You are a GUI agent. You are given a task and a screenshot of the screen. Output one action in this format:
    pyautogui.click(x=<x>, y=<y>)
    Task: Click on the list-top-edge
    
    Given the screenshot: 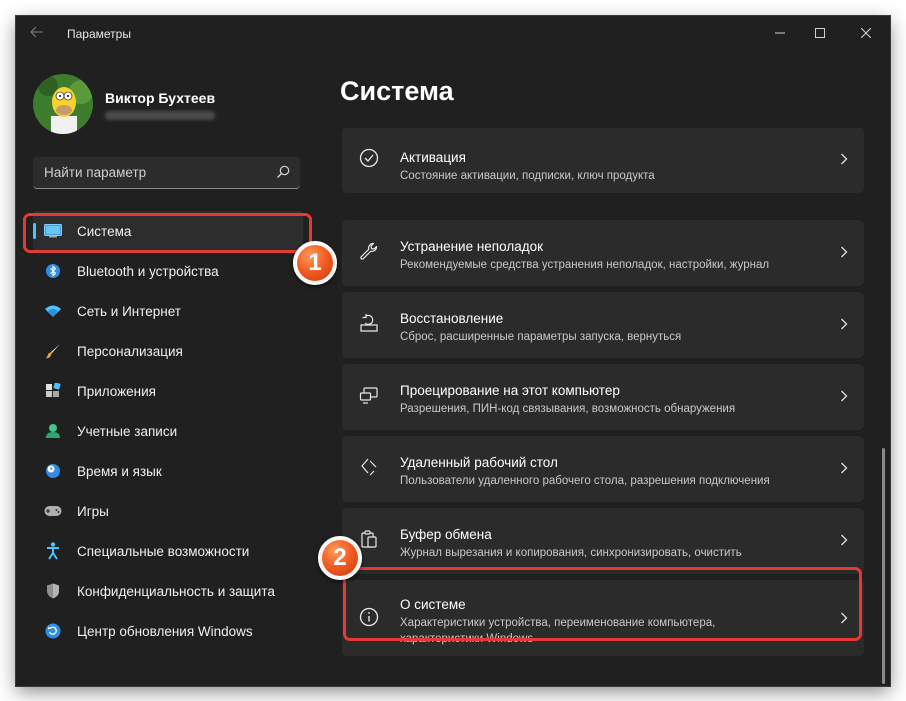 What is the action you would take?
    pyautogui.click(x=603, y=122)
    